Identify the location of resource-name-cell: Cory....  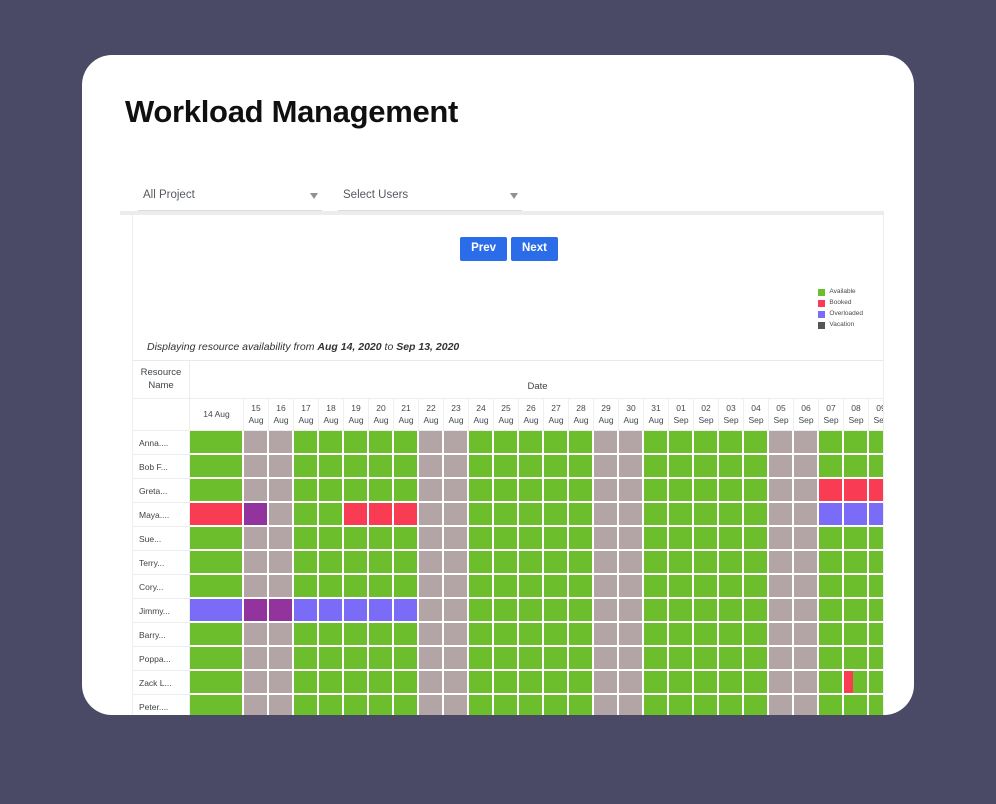
(161, 587).